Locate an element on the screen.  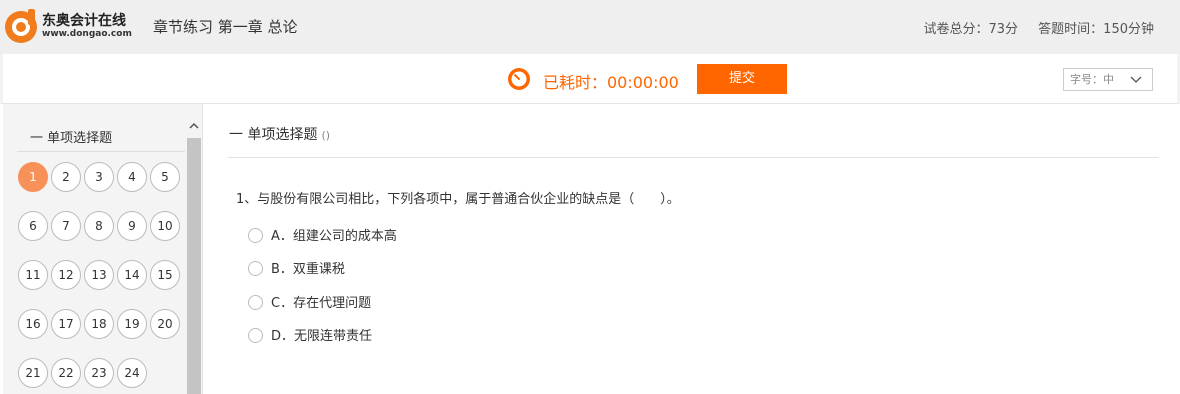
question-number-16: 16 is located at coordinates (33, 324).